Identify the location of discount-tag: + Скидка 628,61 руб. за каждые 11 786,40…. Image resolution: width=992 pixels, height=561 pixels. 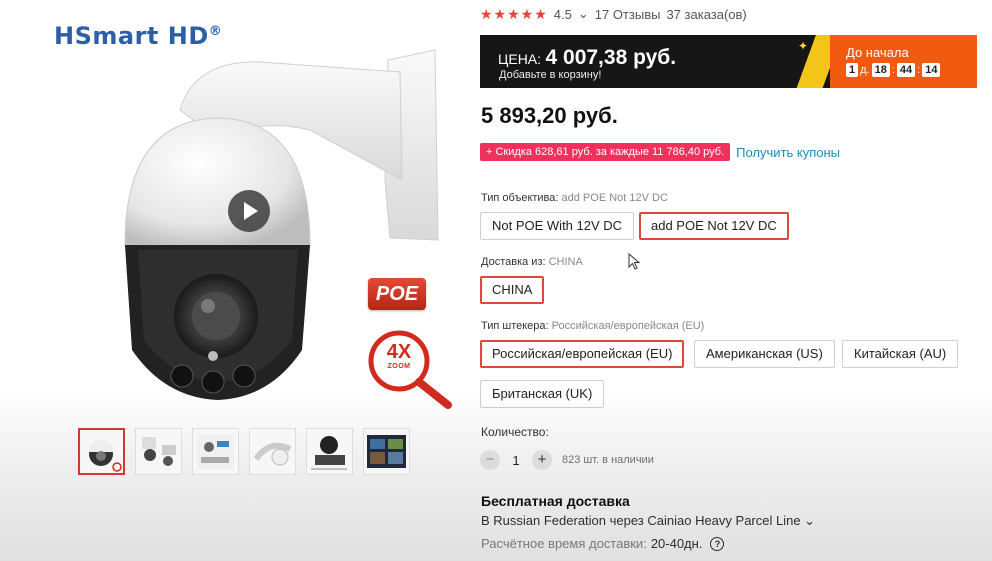
(605, 152).